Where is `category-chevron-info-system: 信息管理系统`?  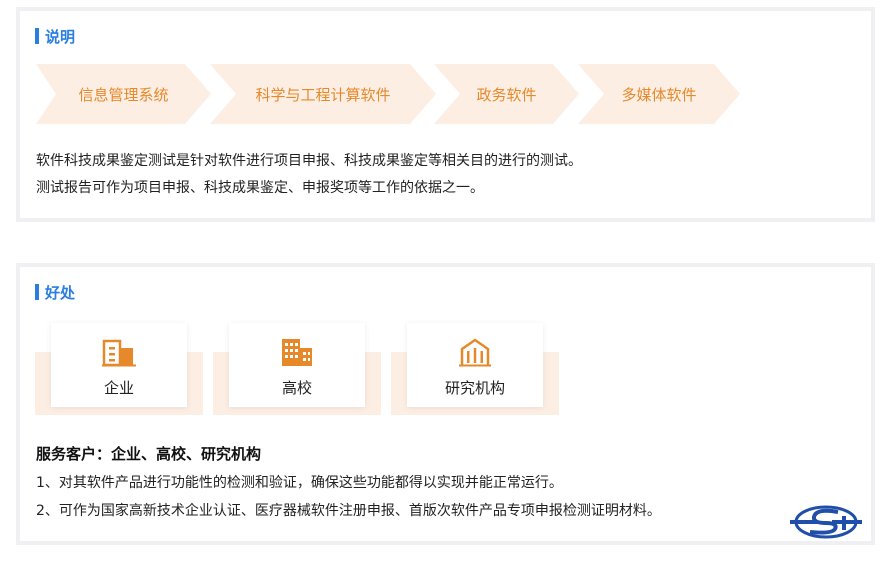
category-chevron-info-system: 信息管理系统 is located at coordinates (123, 94).